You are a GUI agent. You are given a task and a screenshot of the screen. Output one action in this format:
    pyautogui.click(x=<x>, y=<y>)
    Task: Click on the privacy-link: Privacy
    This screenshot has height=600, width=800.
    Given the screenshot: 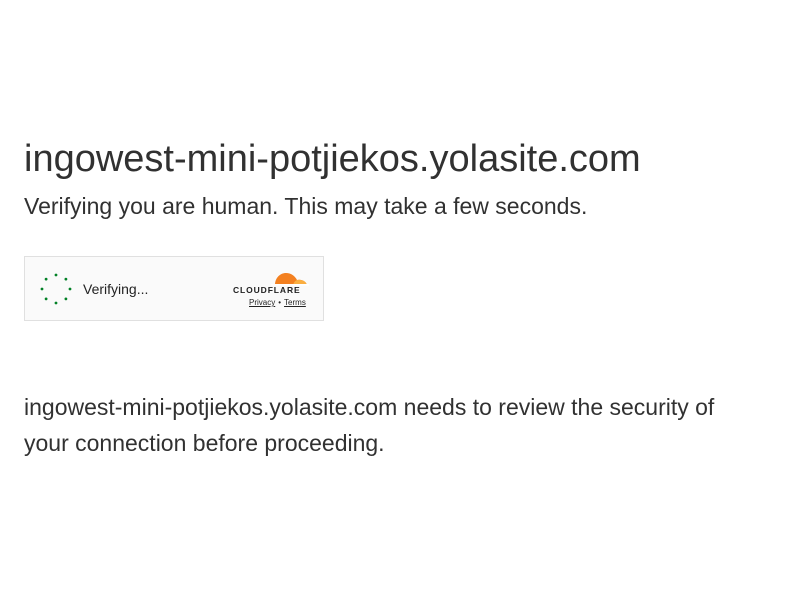 What is the action you would take?
    pyautogui.click(x=262, y=302)
    